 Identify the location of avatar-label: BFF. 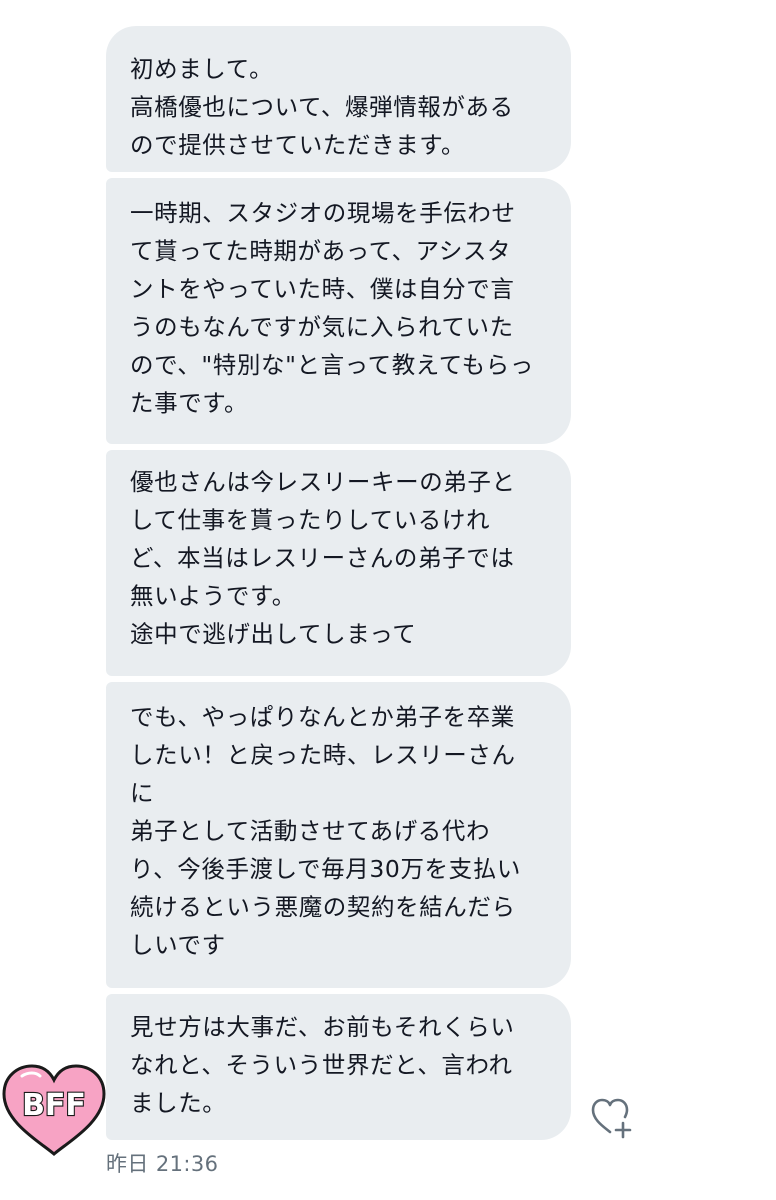
(54, 1105).